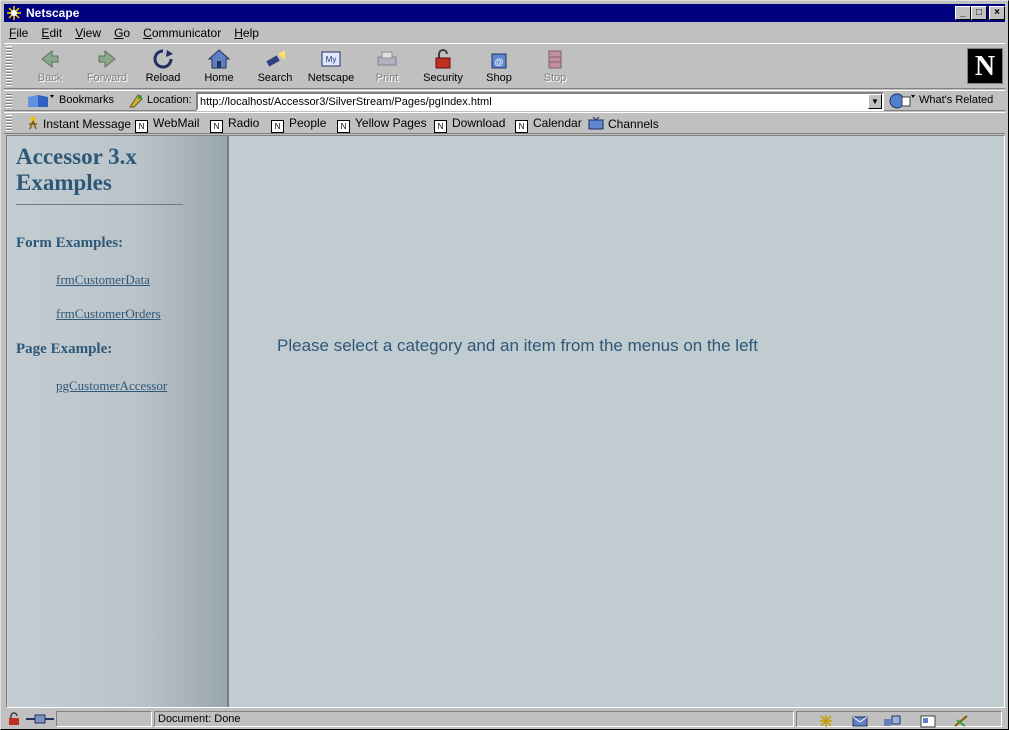 This screenshot has height=730, width=1009. What do you see at coordinates (382, 124) in the screenshot?
I see `yellow-pages-link: N Yellow Pages` at bounding box center [382, 124].